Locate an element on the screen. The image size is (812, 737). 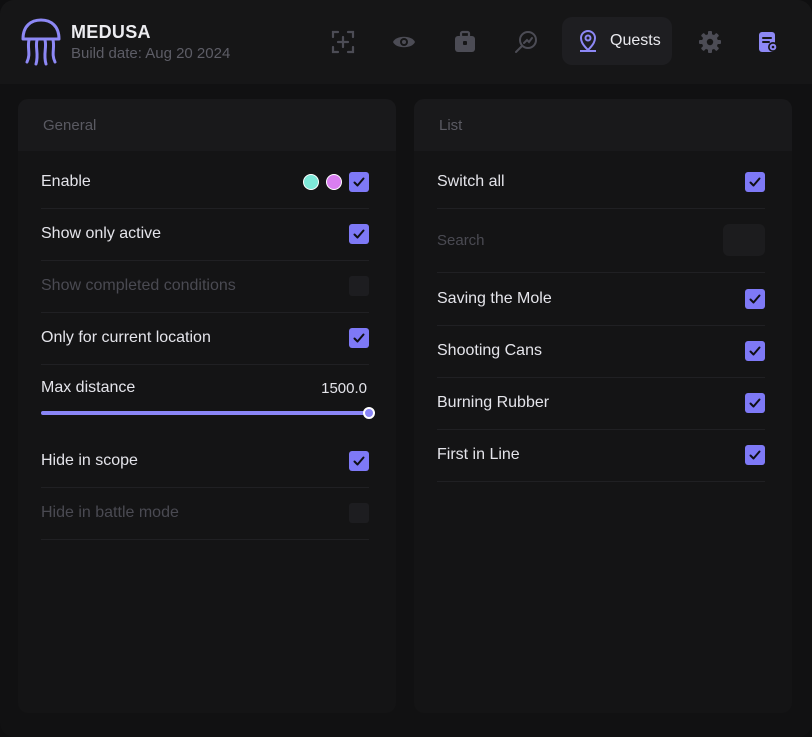
search-placeholder: Search is located at coordinates (461, 240).